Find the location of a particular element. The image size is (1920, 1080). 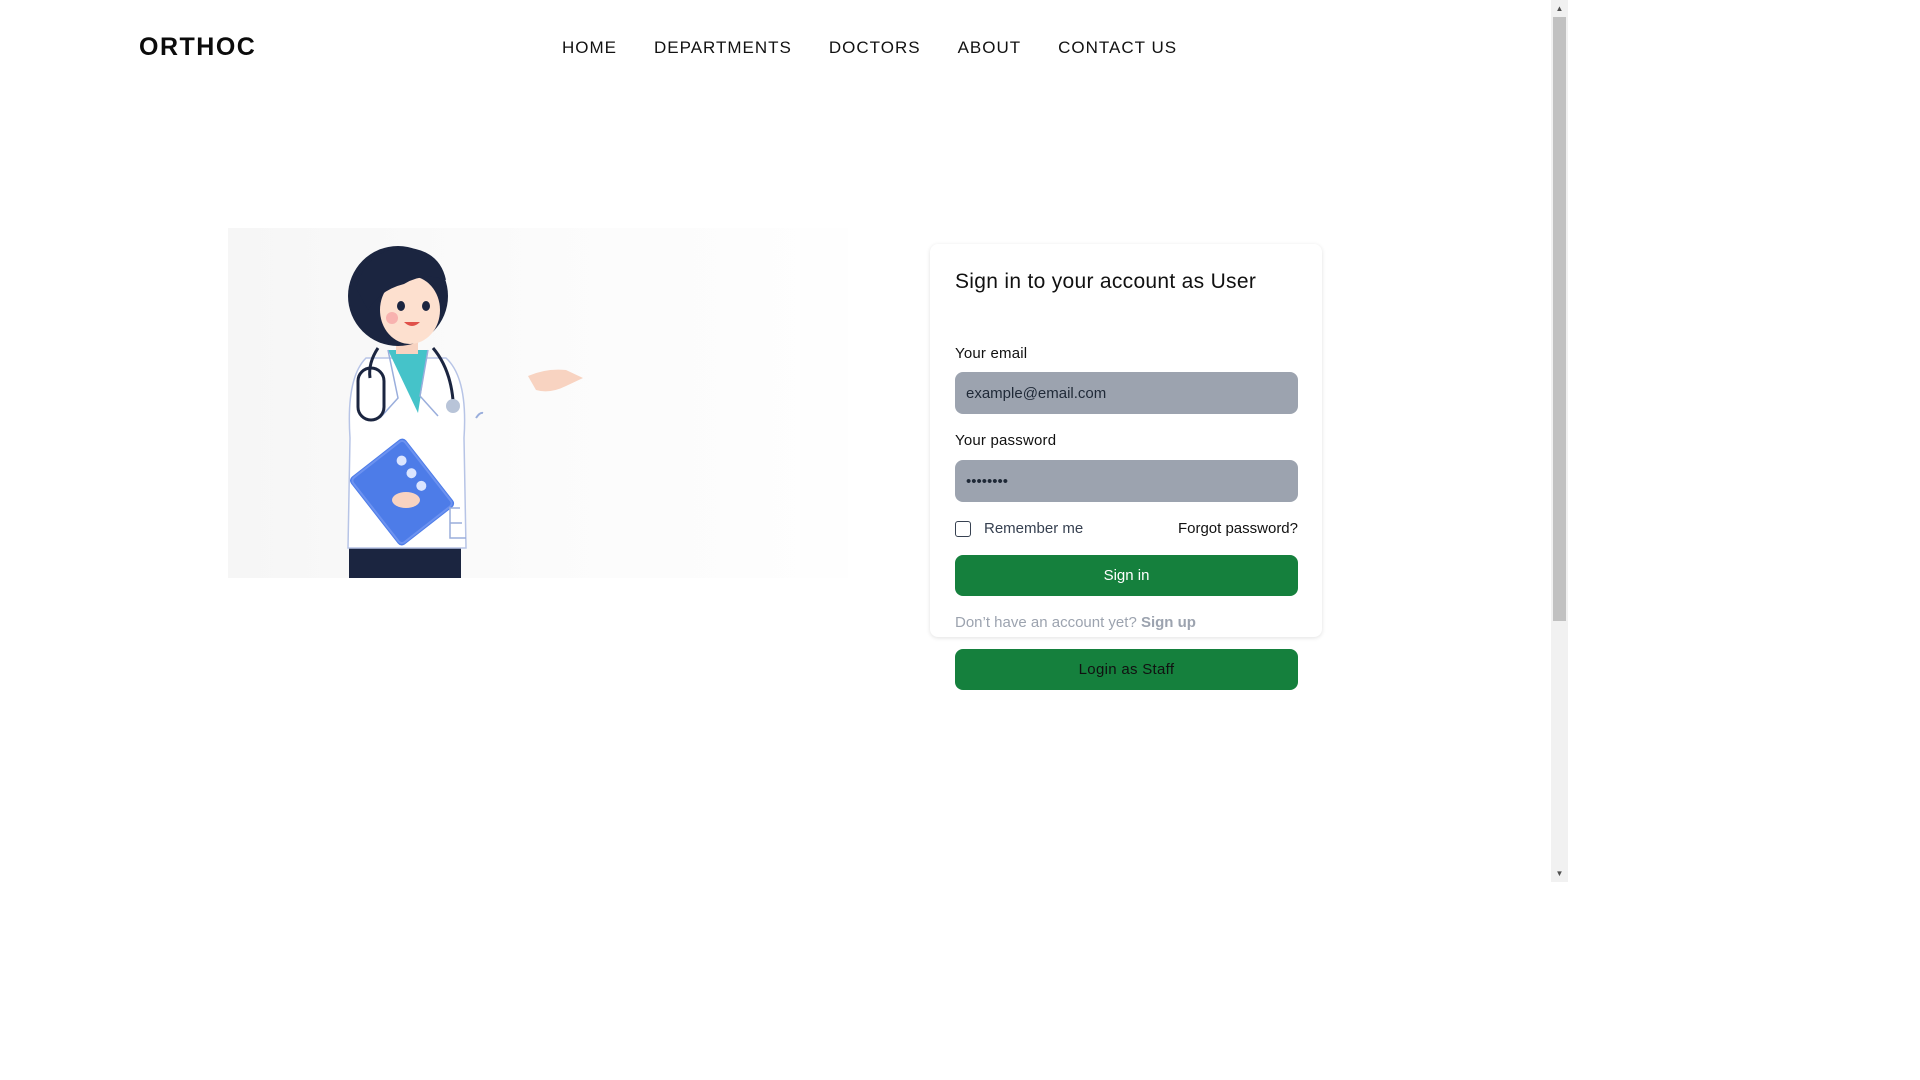

doctor-illustration is located at coordinates (538, 403).